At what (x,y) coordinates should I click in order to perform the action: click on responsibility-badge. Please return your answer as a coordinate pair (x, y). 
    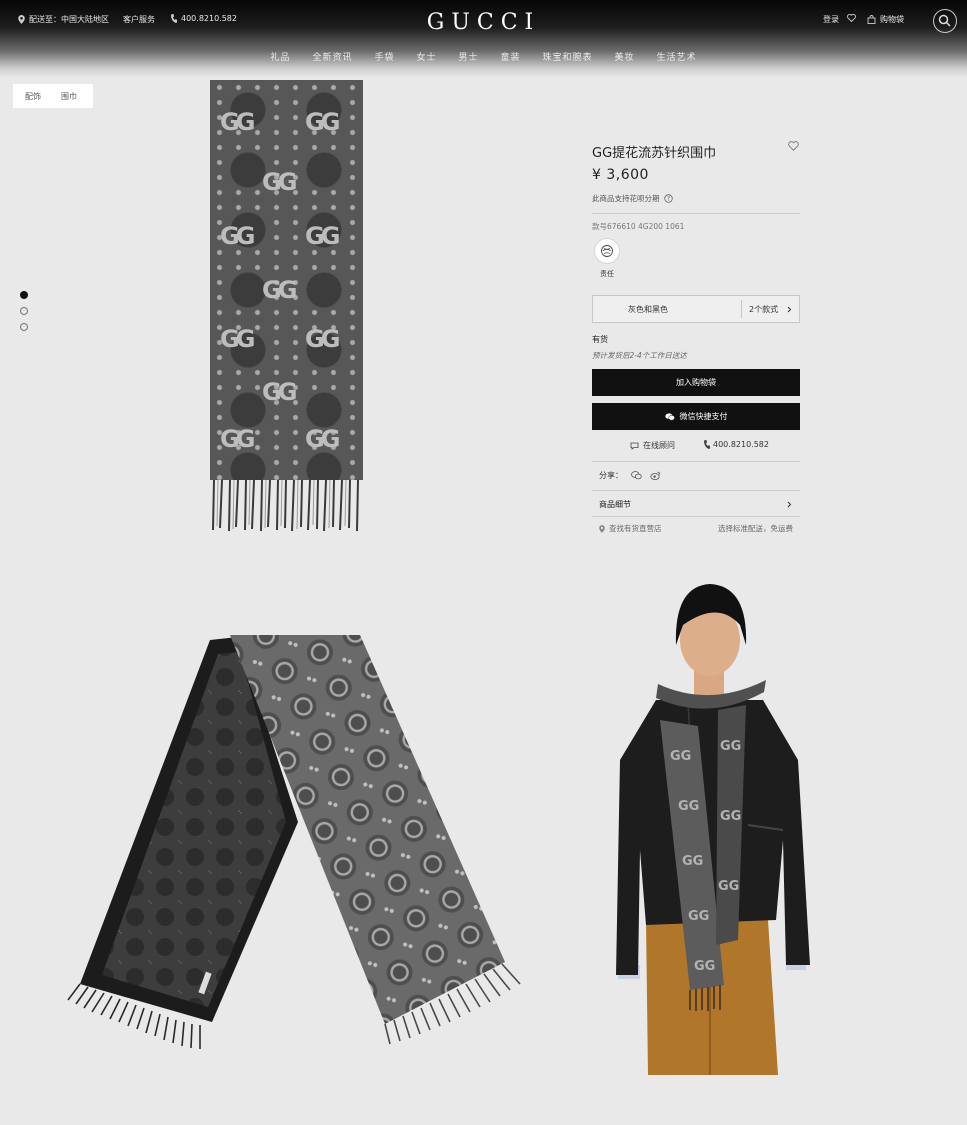
    Looking at the image, I should click on (607, 251).